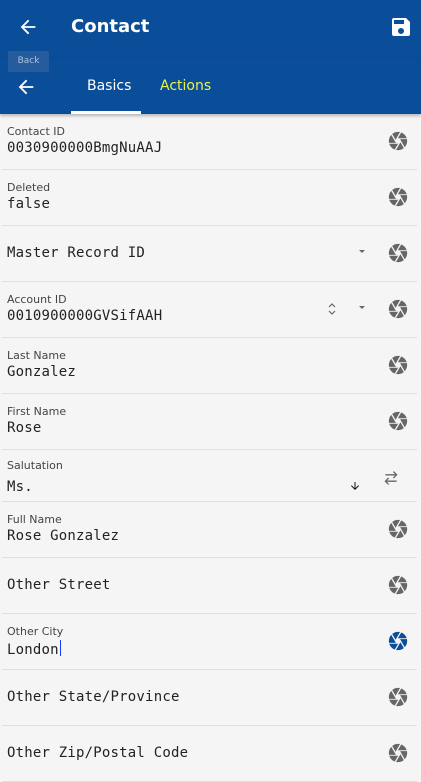 Image resolution: width=421 pixels, height=782 pixels. I want to click on save-icon, so click(401, 27).